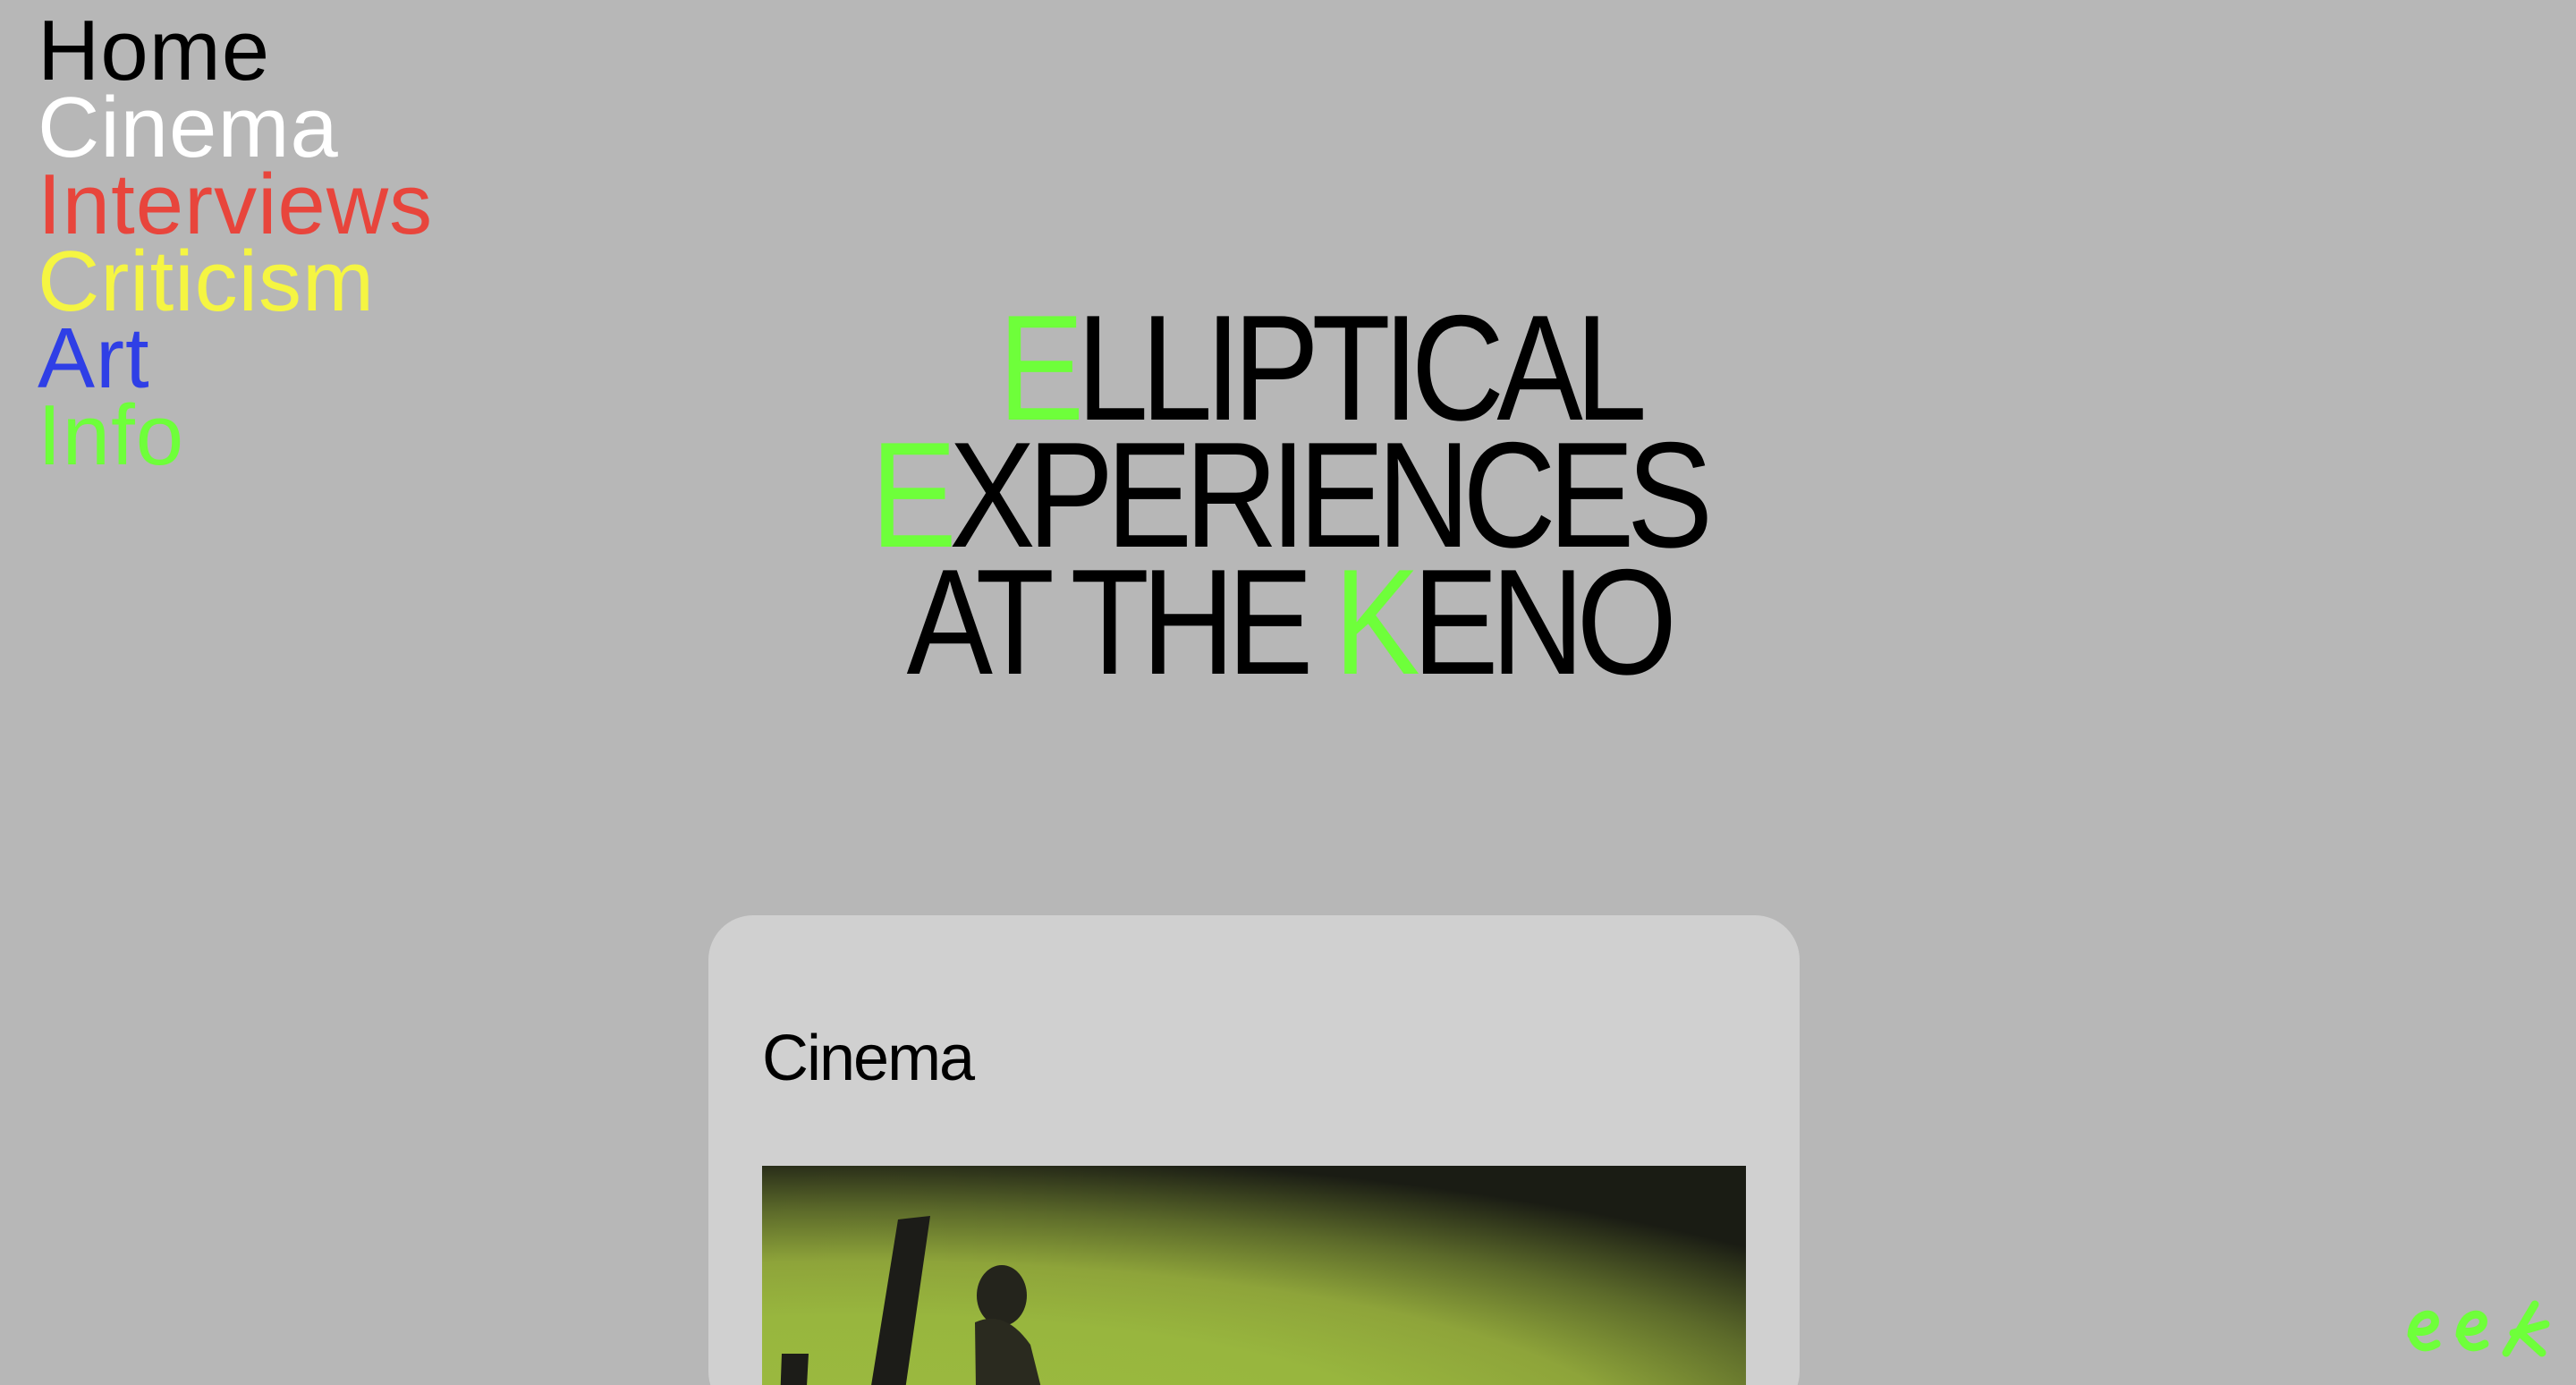 The height and width of the screenshot is (1385, 2576). What do you see at coordinates (868, 1058) in the screenshot?
I see `card-title: Cinema` at bounding box center [868, 1058].